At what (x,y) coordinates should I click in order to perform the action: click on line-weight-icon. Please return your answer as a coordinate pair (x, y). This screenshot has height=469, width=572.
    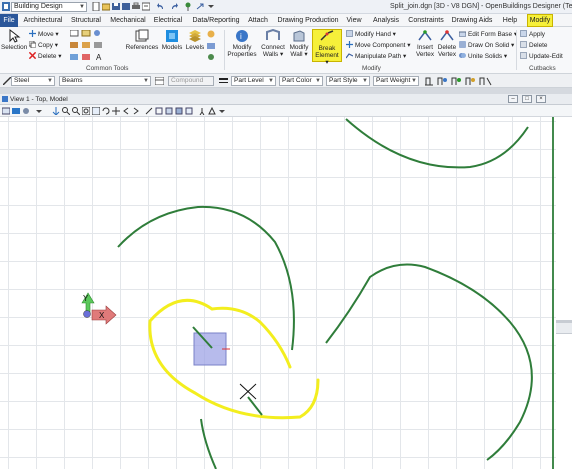
    Looking at the image, I should click on (223, 81).